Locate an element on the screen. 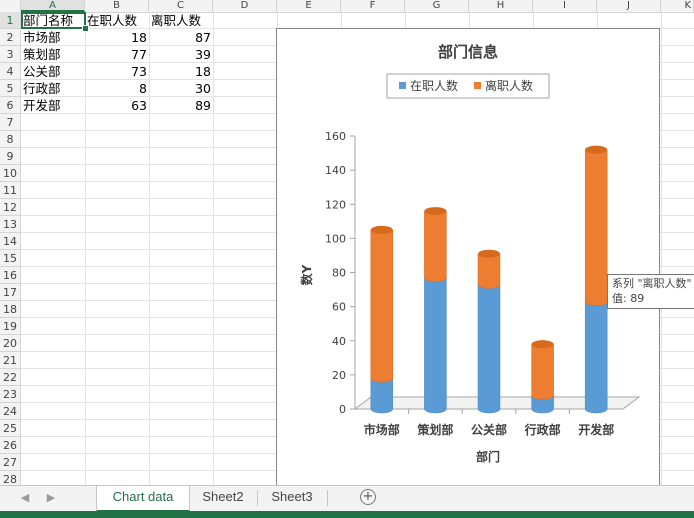  row-header-13: 13 is located at coordinates (10, 224).